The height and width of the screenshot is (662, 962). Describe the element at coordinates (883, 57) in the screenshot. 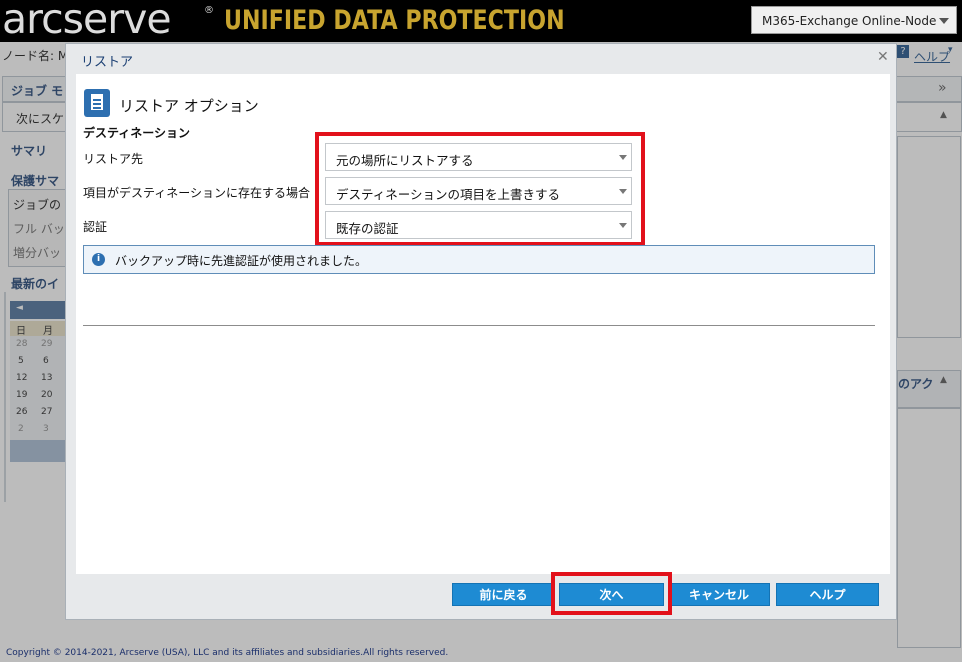

I see `close-icon: ✕` at that location.